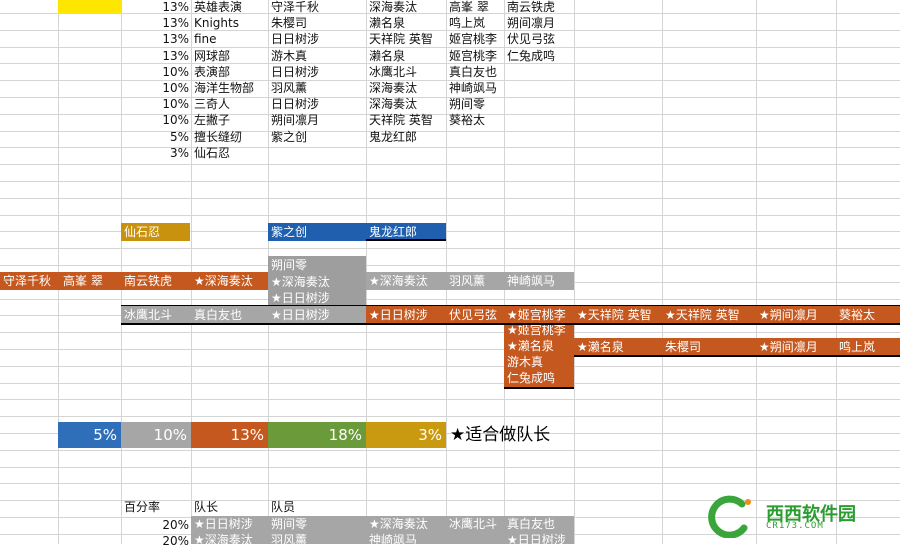 This screenshot has height=550, width=900. What do you see at coordinates (30, 281) in the screenshot?
I see `orange-row-item: 守泽千秋` at bounding box center [30, 281].